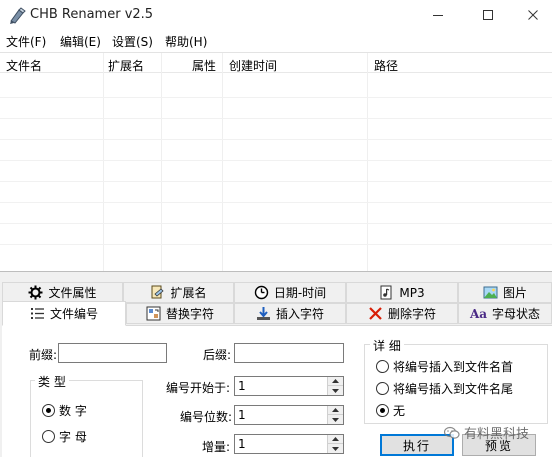  Describe the element at coordinates (516, 314) in the screenshot. I see `tab-label: 字母状态` at that location.